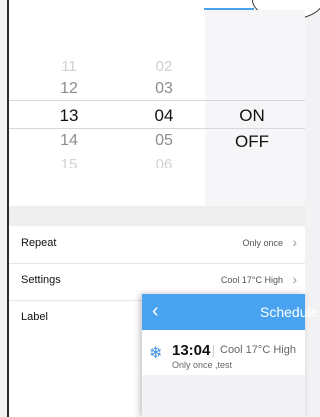 This screenshot has width=320, height=417. I want to click on snowflake-icon: ❄, so click(156, 353).